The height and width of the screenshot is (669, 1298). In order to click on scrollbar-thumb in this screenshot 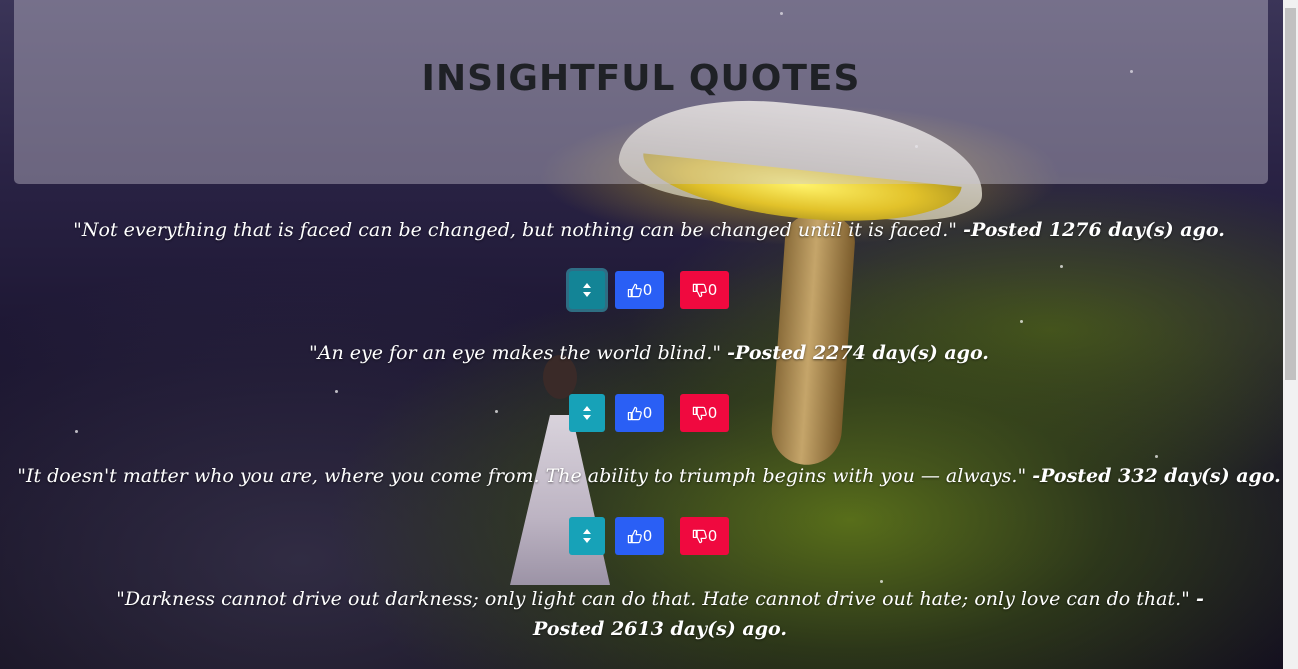, I will do `click(1290, 194)`.